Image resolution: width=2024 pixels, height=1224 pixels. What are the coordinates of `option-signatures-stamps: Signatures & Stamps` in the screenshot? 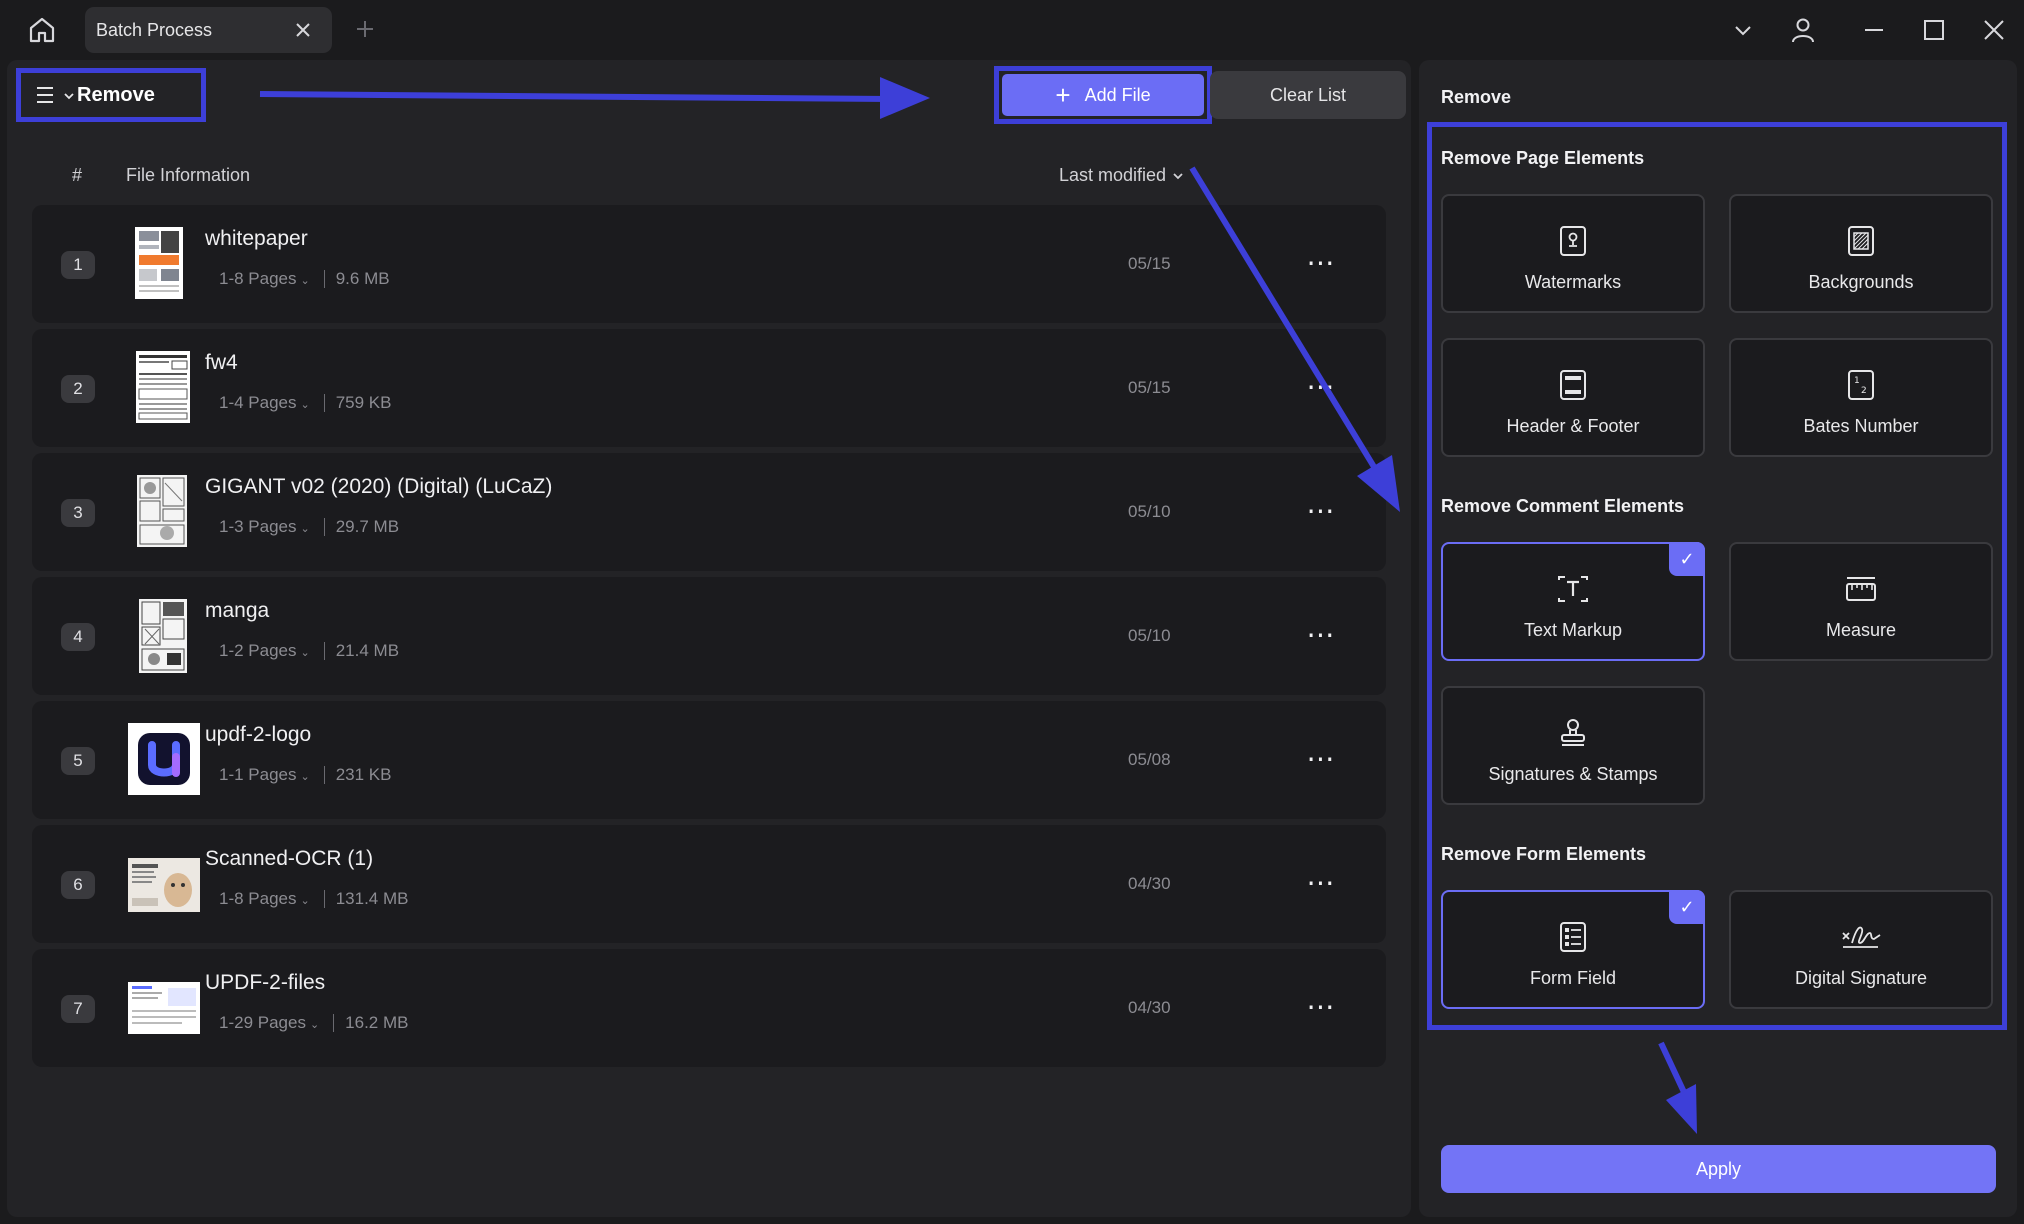 It's located at (1573, 745).